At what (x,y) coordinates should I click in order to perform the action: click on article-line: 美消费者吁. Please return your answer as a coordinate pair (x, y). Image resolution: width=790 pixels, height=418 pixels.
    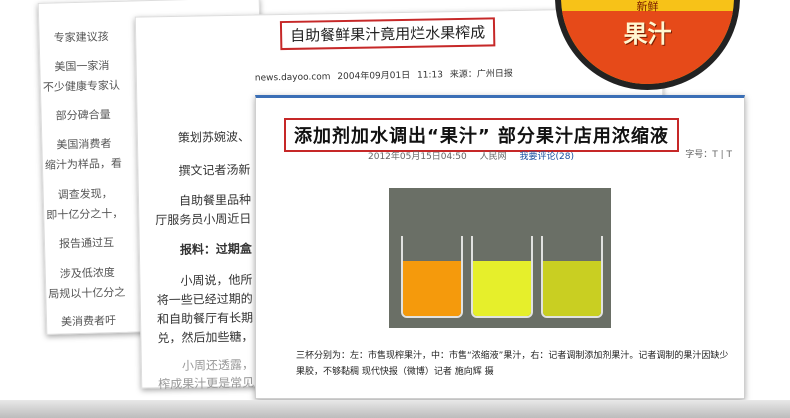
    Looking at the image, I should click on (88, 321).